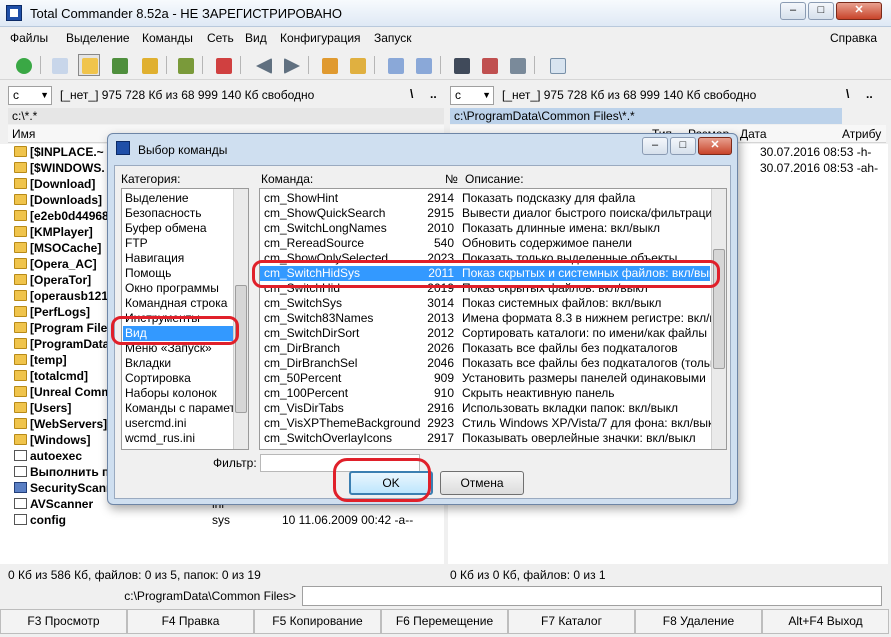 Image resolution: width=891 pixels, height=637 pixels. What do you see at coordinates (753, 134) in the screenshot?
I see `right-col-date: Дата` at bounding box center [753, 134].